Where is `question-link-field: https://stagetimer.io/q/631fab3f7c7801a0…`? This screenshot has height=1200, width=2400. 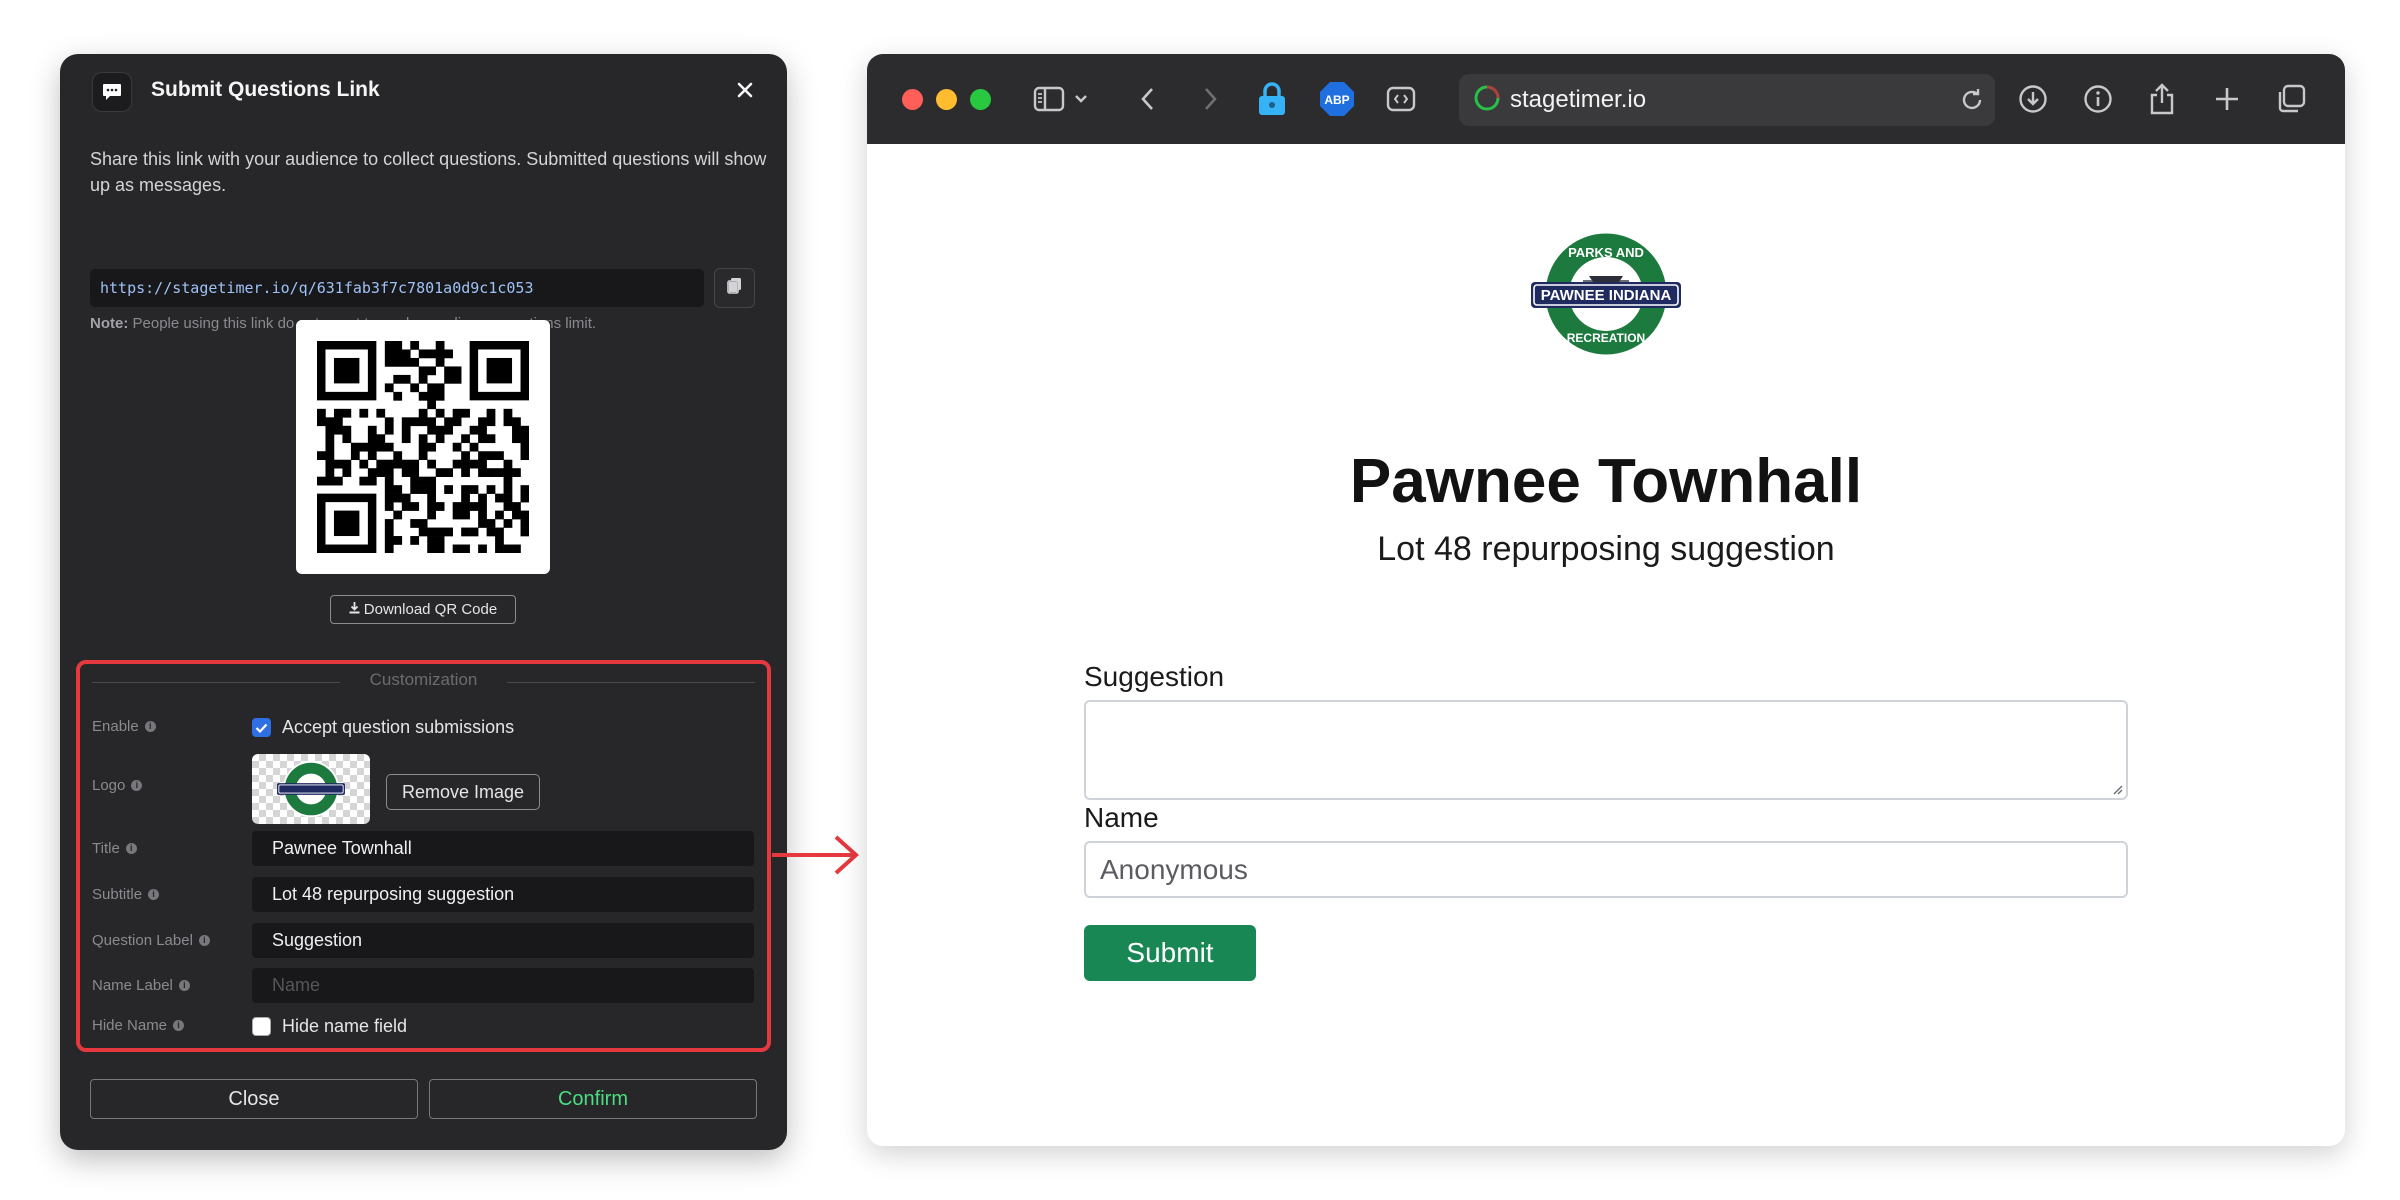 question-link-field: https://stagetimer.io/q/631fab3f7c7801a0… is located at coordinates (397, 288).